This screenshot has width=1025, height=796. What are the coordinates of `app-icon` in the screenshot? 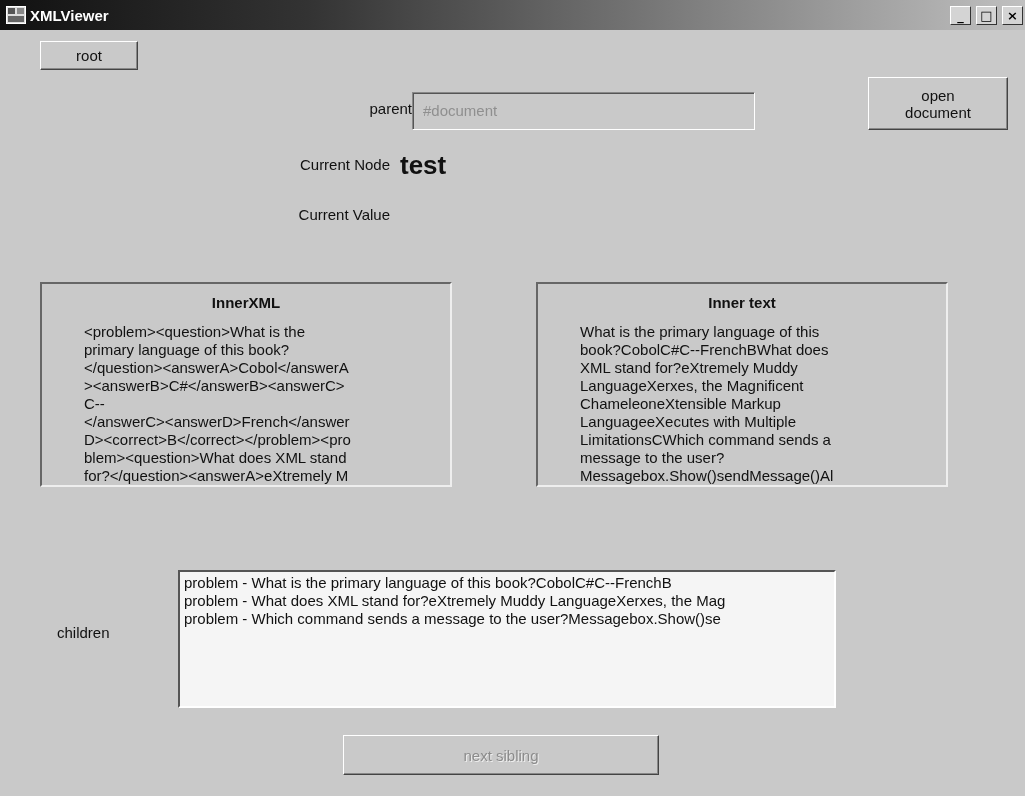 It's located at (16, 15).